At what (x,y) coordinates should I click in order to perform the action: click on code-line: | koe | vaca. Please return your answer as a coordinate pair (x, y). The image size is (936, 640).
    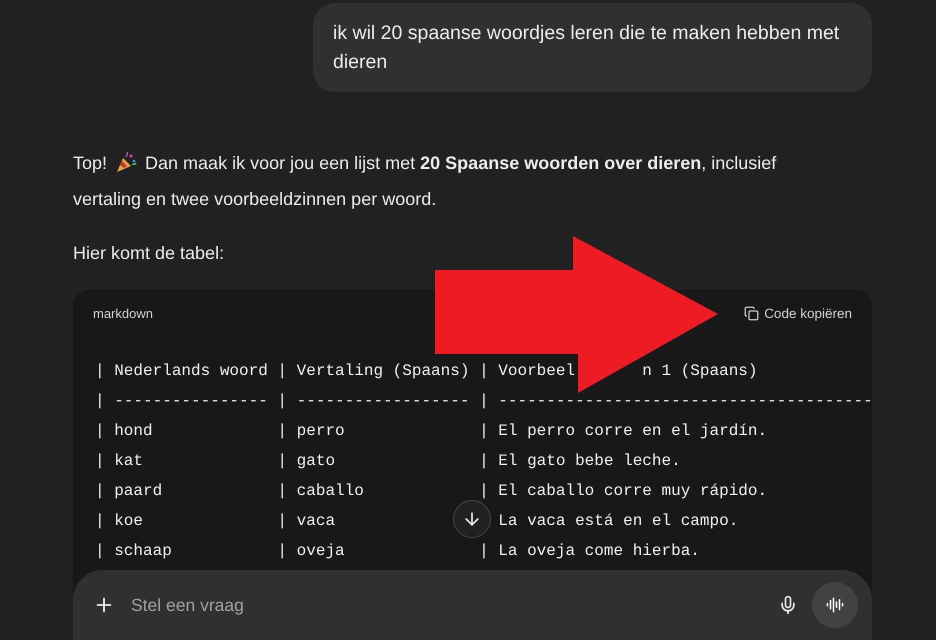
    Looking at the image, I should click on (215, 521).